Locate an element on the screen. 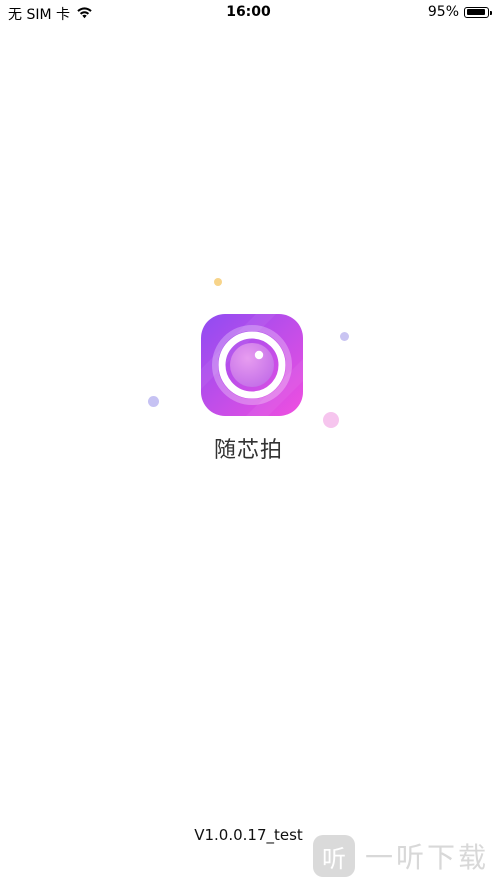  status-bar: 无 SIM 卡 16:00 95% is located at coordinates (248, 13).